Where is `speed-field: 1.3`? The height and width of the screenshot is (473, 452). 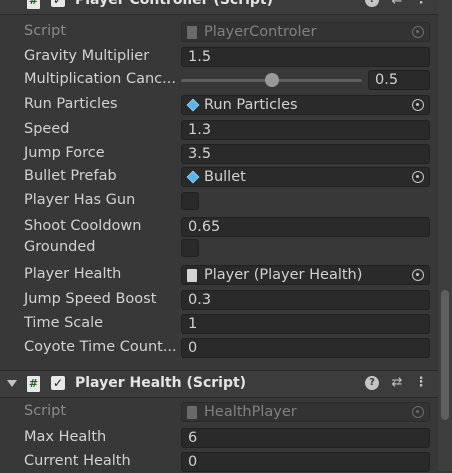 speed-field: 1.3 is located at coordinates (305, 130).